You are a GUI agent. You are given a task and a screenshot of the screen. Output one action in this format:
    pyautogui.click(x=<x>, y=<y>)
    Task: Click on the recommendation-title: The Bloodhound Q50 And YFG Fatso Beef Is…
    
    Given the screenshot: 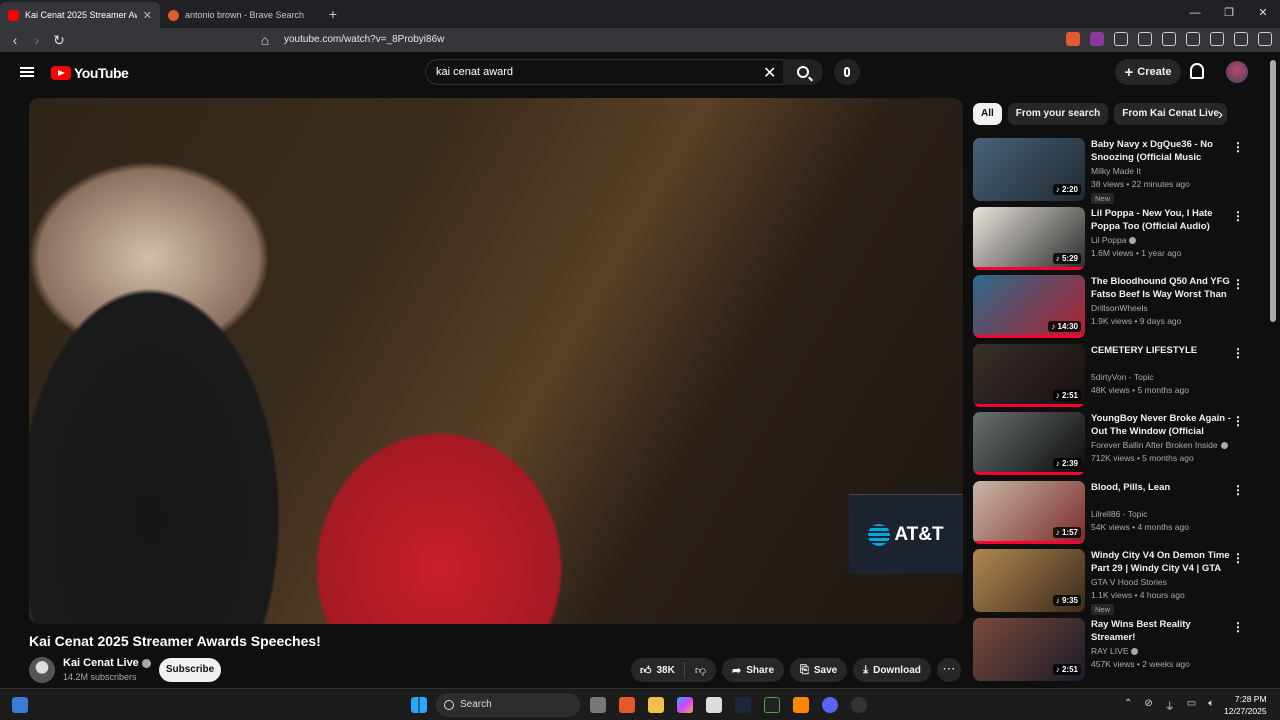 What is the action you would take?
    pyautogui.click(x=1161, y=288)
    